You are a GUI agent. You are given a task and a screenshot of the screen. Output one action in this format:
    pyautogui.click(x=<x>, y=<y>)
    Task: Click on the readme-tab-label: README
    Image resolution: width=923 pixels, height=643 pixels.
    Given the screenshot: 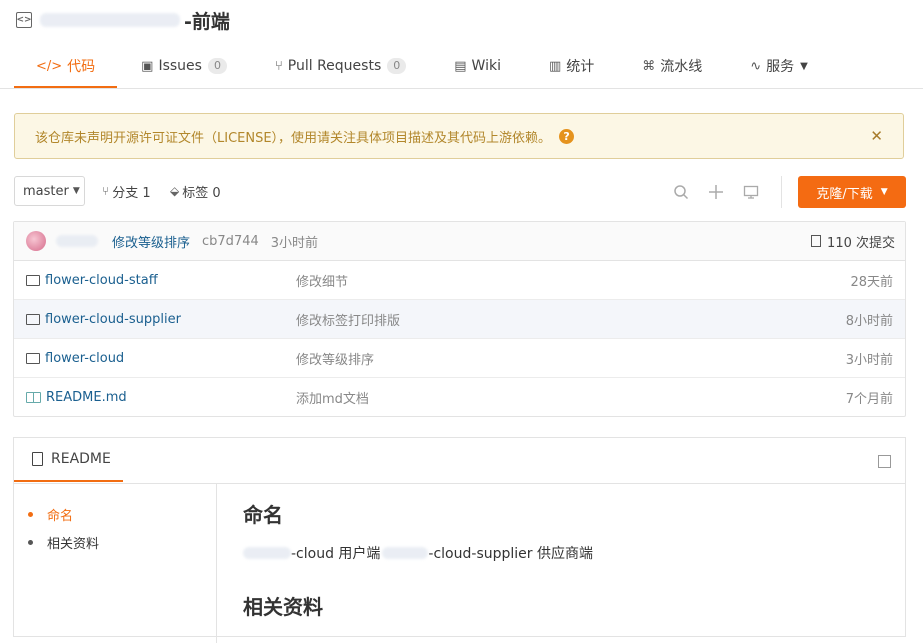 What is the action you would take?
    pyautogui.click(x=81, y=459)
    